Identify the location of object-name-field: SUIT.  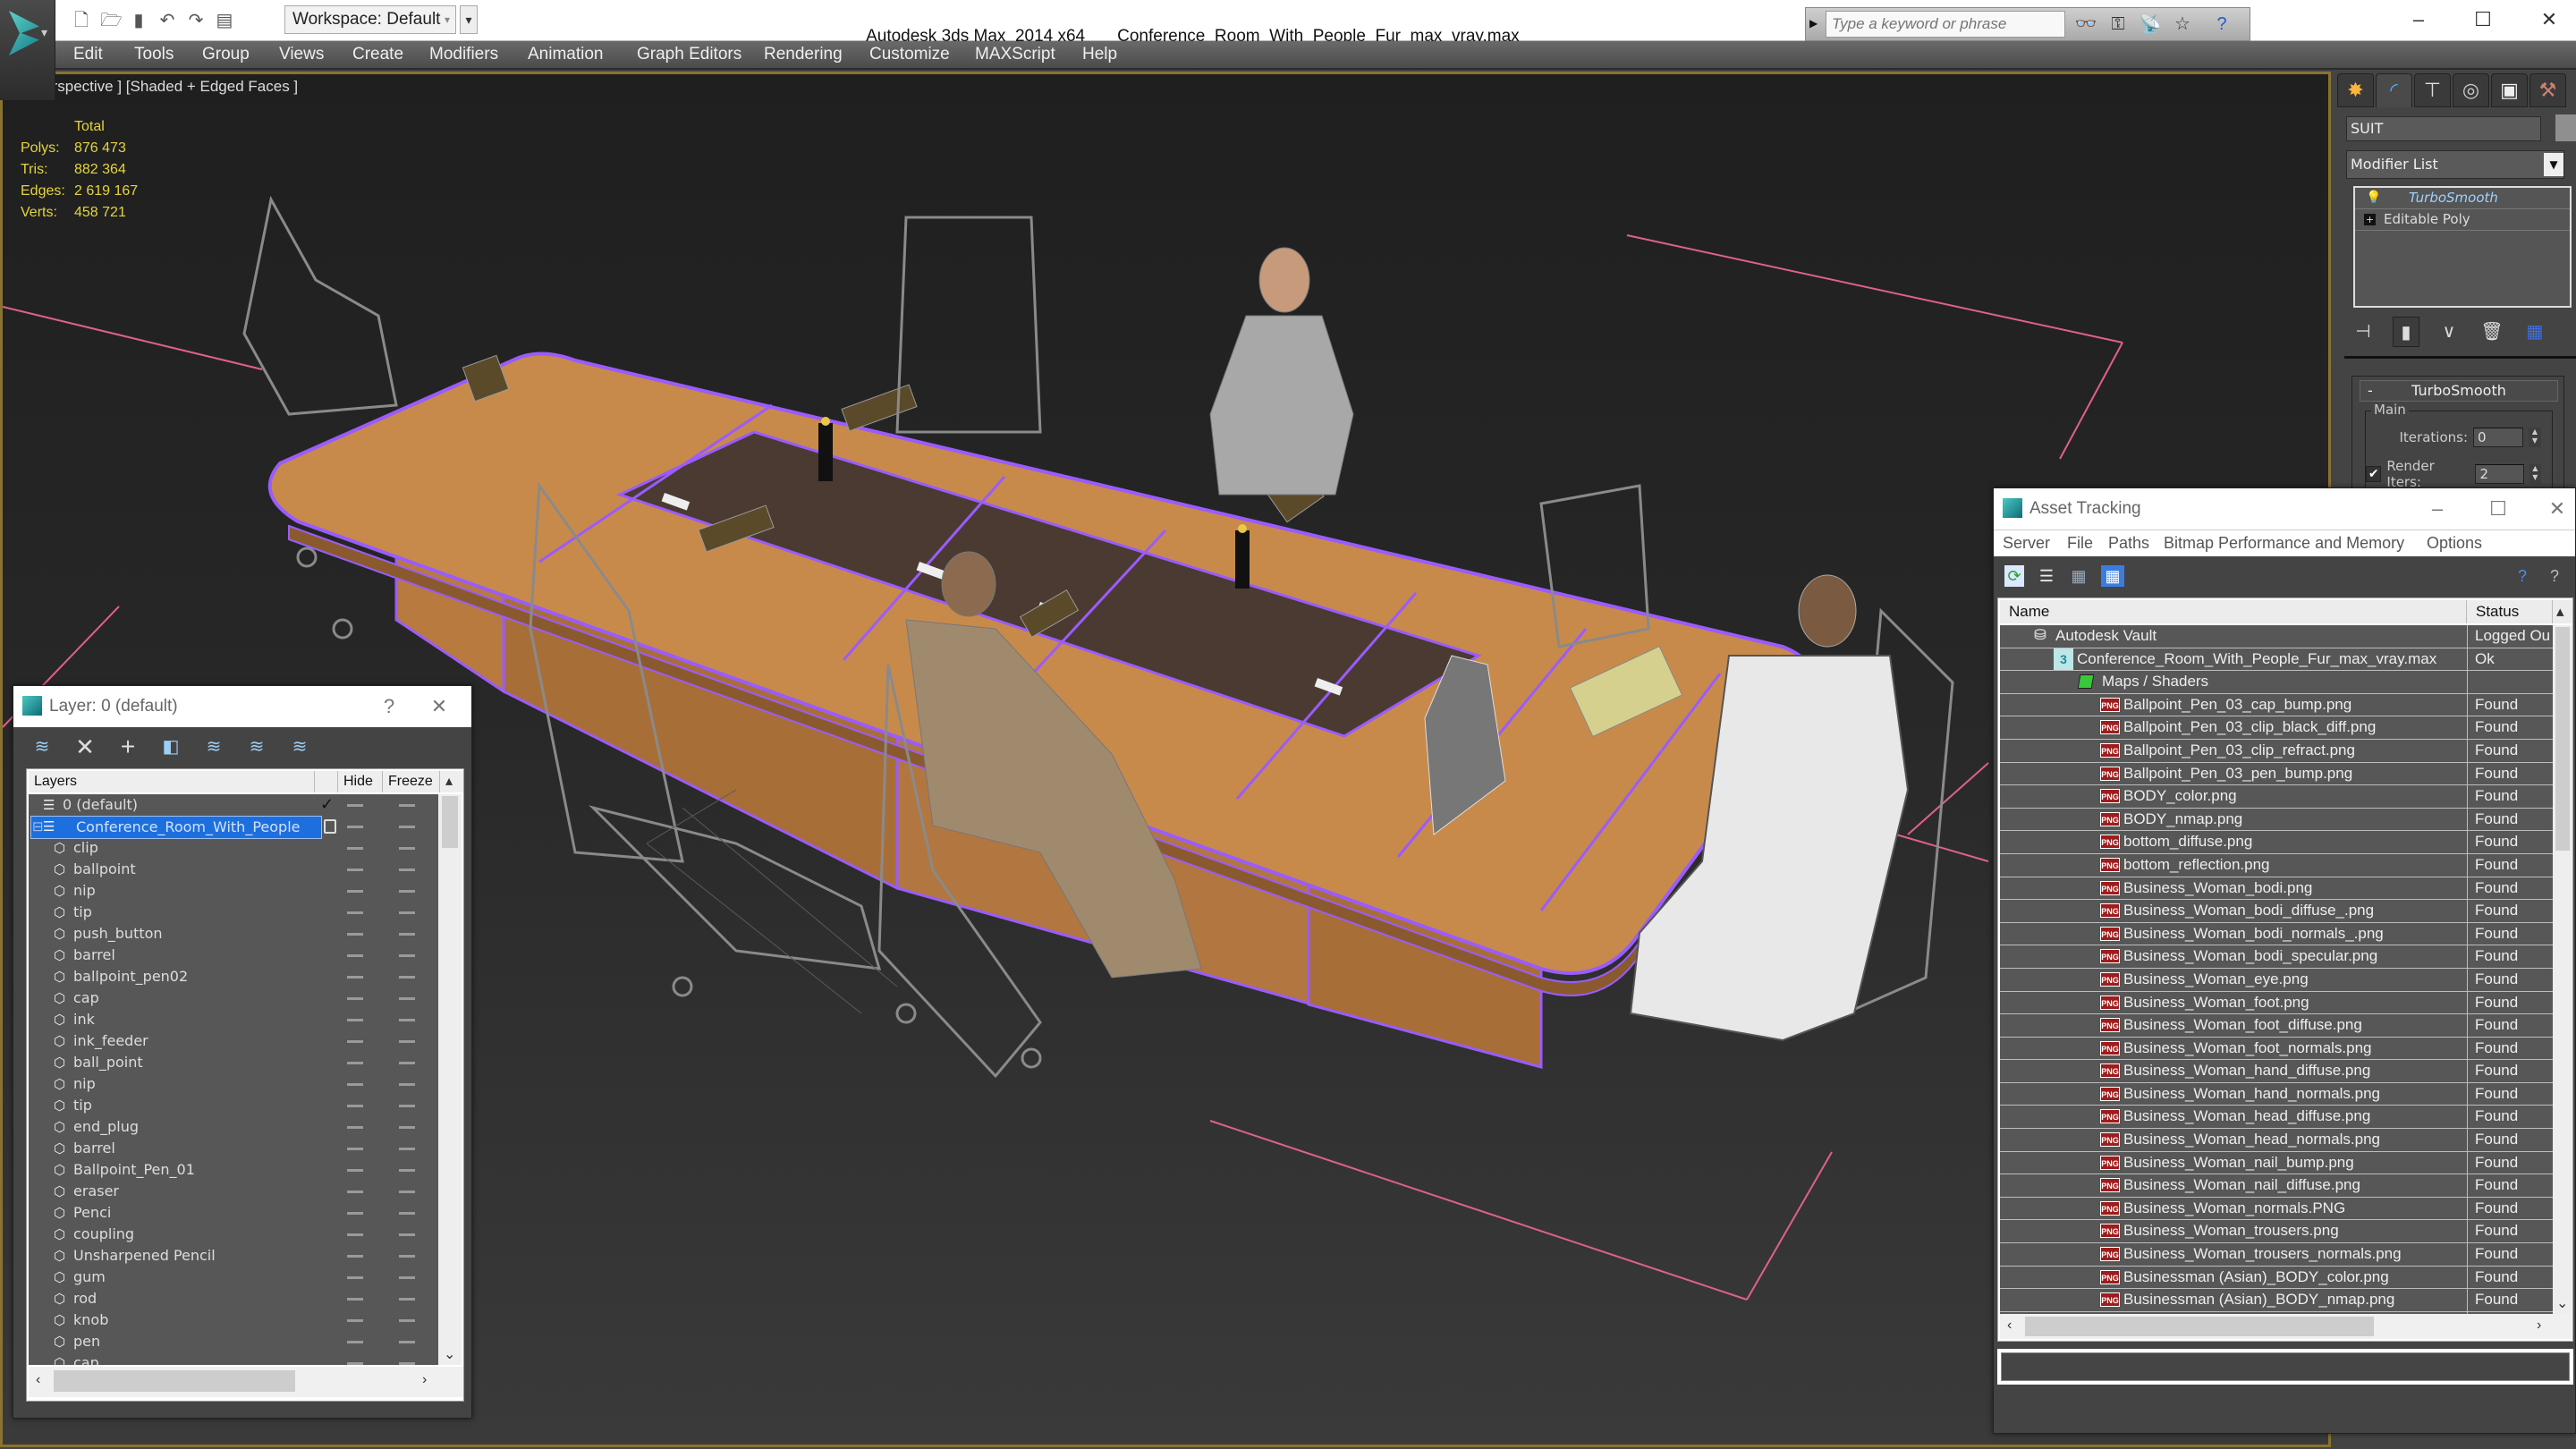
(2443, 128).